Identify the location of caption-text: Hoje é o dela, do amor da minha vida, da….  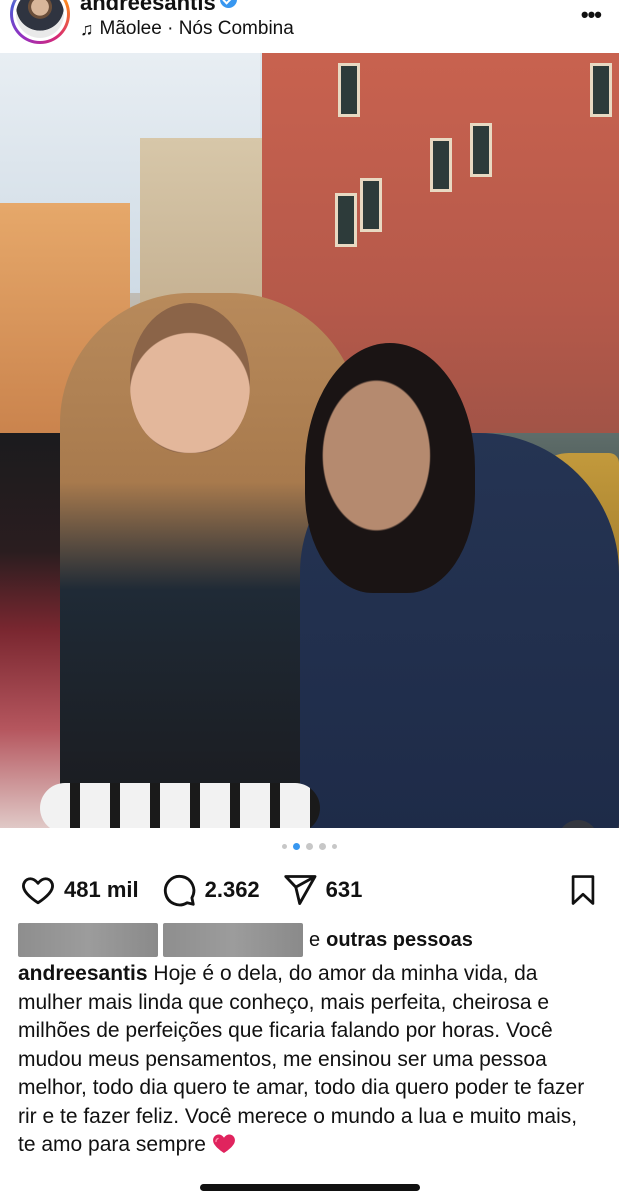
(301, 1059).